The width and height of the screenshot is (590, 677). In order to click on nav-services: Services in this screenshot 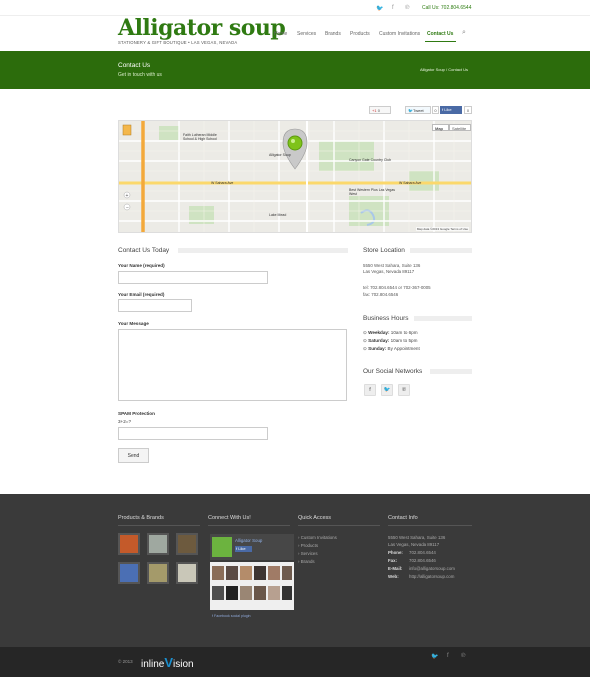, I will do `click(306, 34)`.